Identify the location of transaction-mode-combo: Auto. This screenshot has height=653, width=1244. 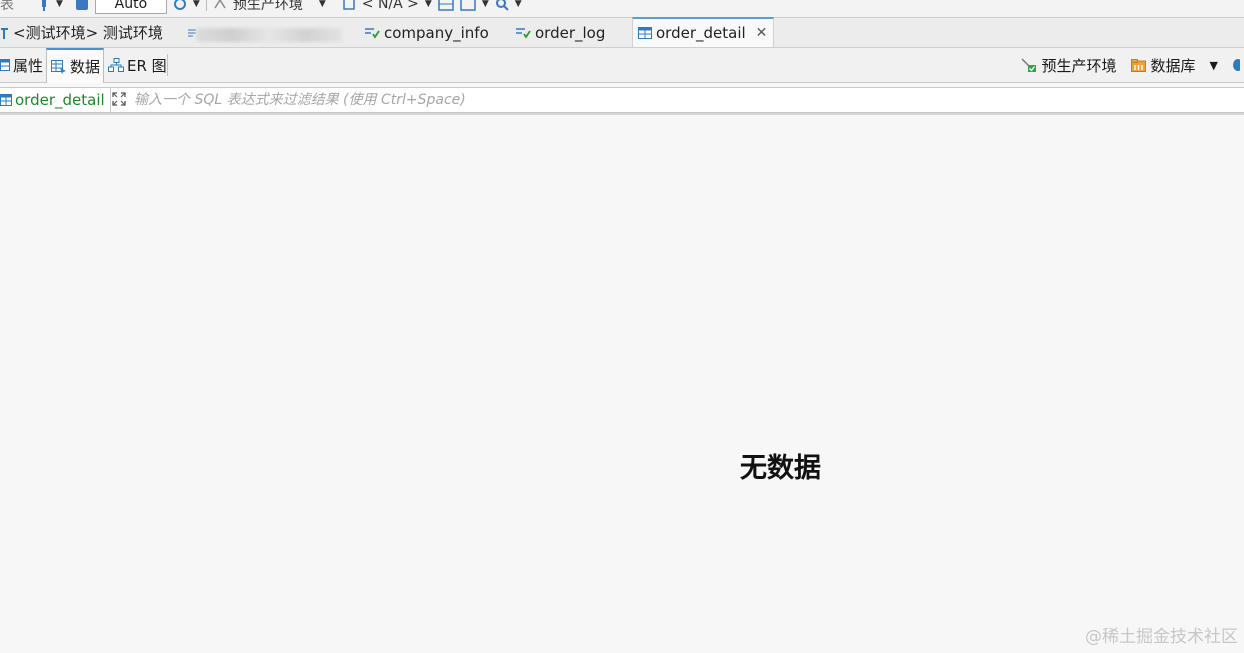
(130, 7).